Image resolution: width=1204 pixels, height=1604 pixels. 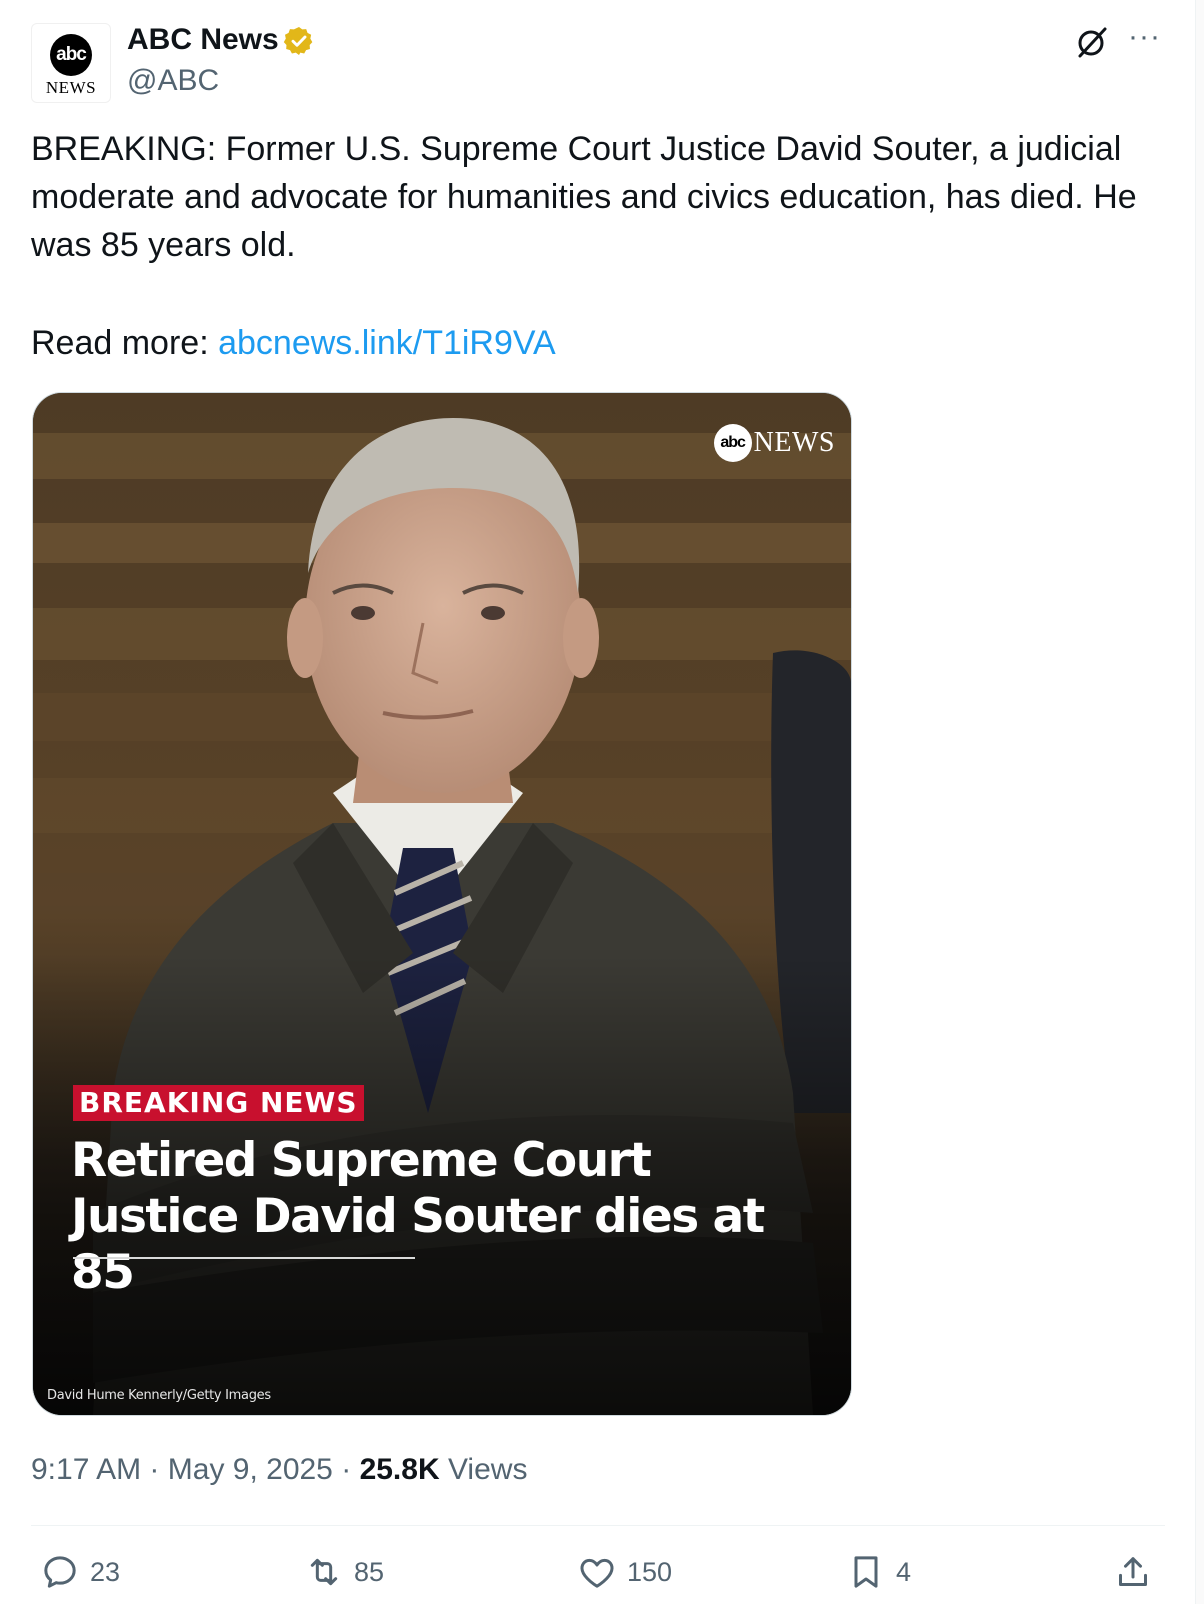 I want to click on author-name: ABC News, so click(x=203, y=40).